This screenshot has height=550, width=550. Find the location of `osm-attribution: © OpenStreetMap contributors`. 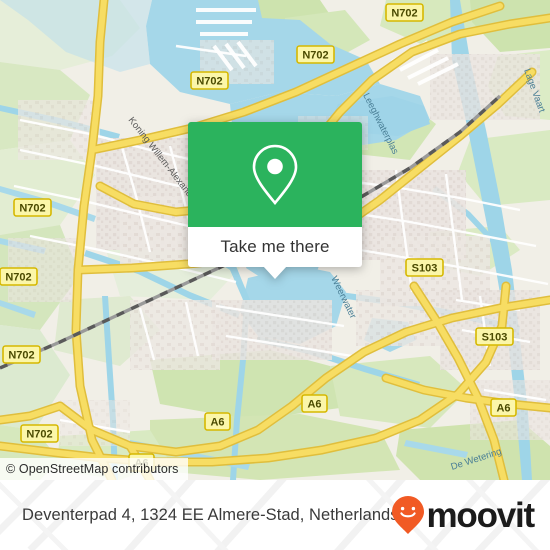

osm-attribution: © OpenStreetMap contributors is located at coordinates (94, 469).